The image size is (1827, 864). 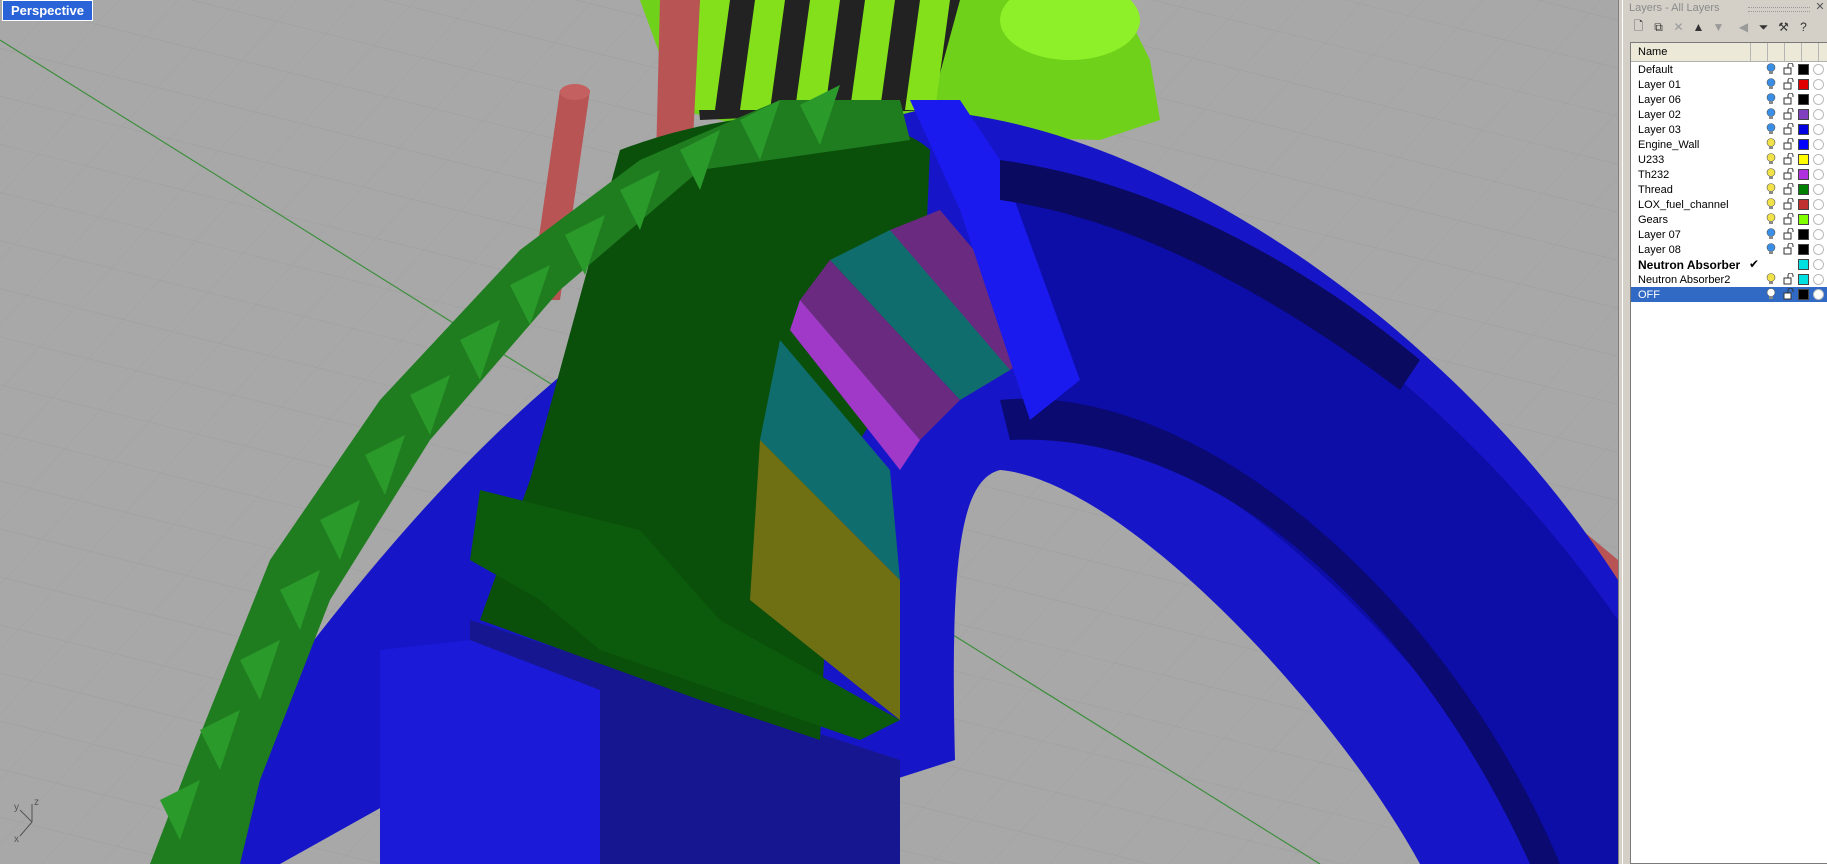 I want to click on layer-row: Default, so click(x=1729, y=69).